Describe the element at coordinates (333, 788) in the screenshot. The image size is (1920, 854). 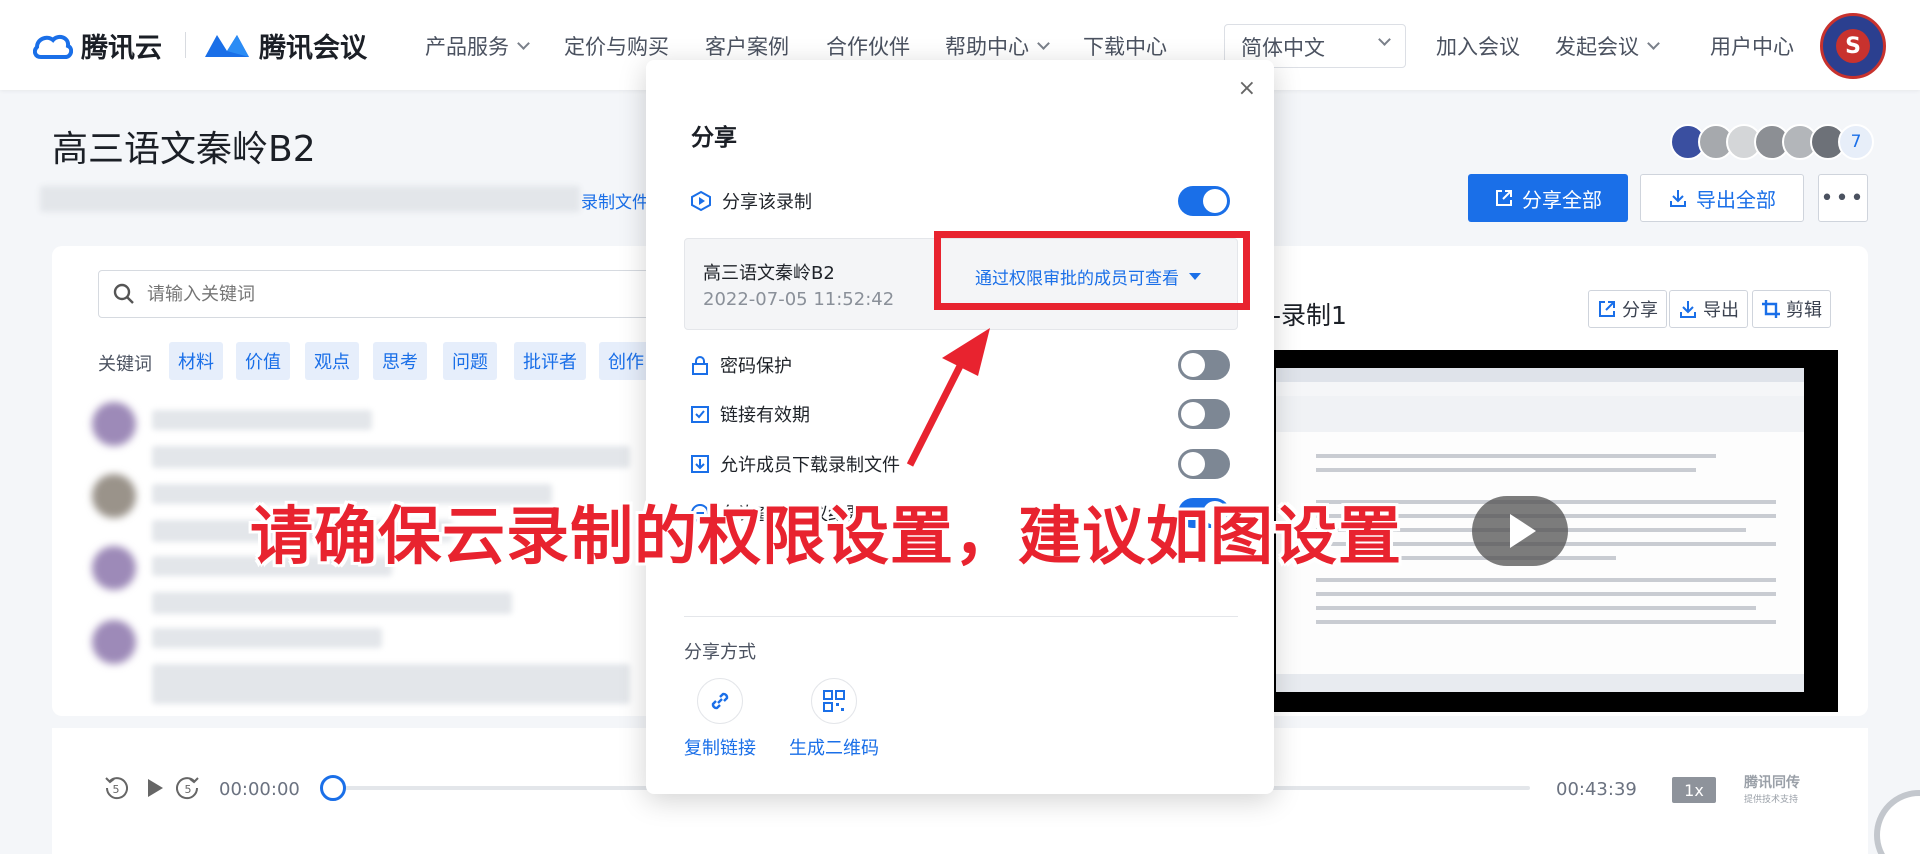
I see `progress-knob` at that location.